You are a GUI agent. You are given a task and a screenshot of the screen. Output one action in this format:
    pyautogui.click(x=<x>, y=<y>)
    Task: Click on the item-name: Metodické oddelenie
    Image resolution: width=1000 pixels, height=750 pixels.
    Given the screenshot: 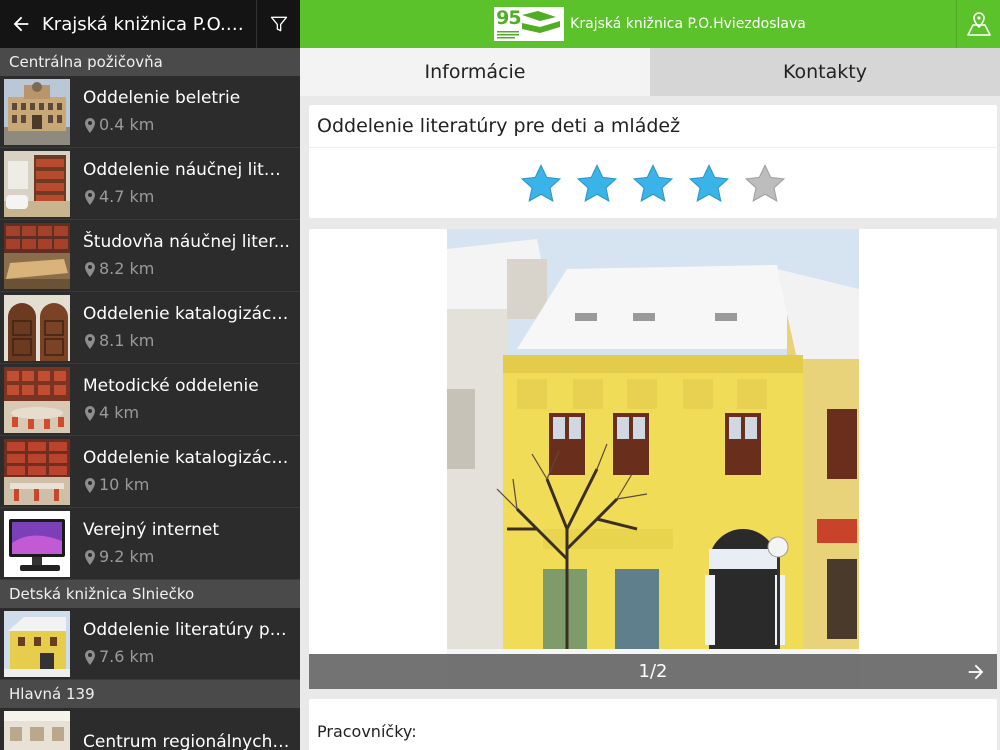 What is the action you would take?
    pyautogui.click(x=171, y=386)
    